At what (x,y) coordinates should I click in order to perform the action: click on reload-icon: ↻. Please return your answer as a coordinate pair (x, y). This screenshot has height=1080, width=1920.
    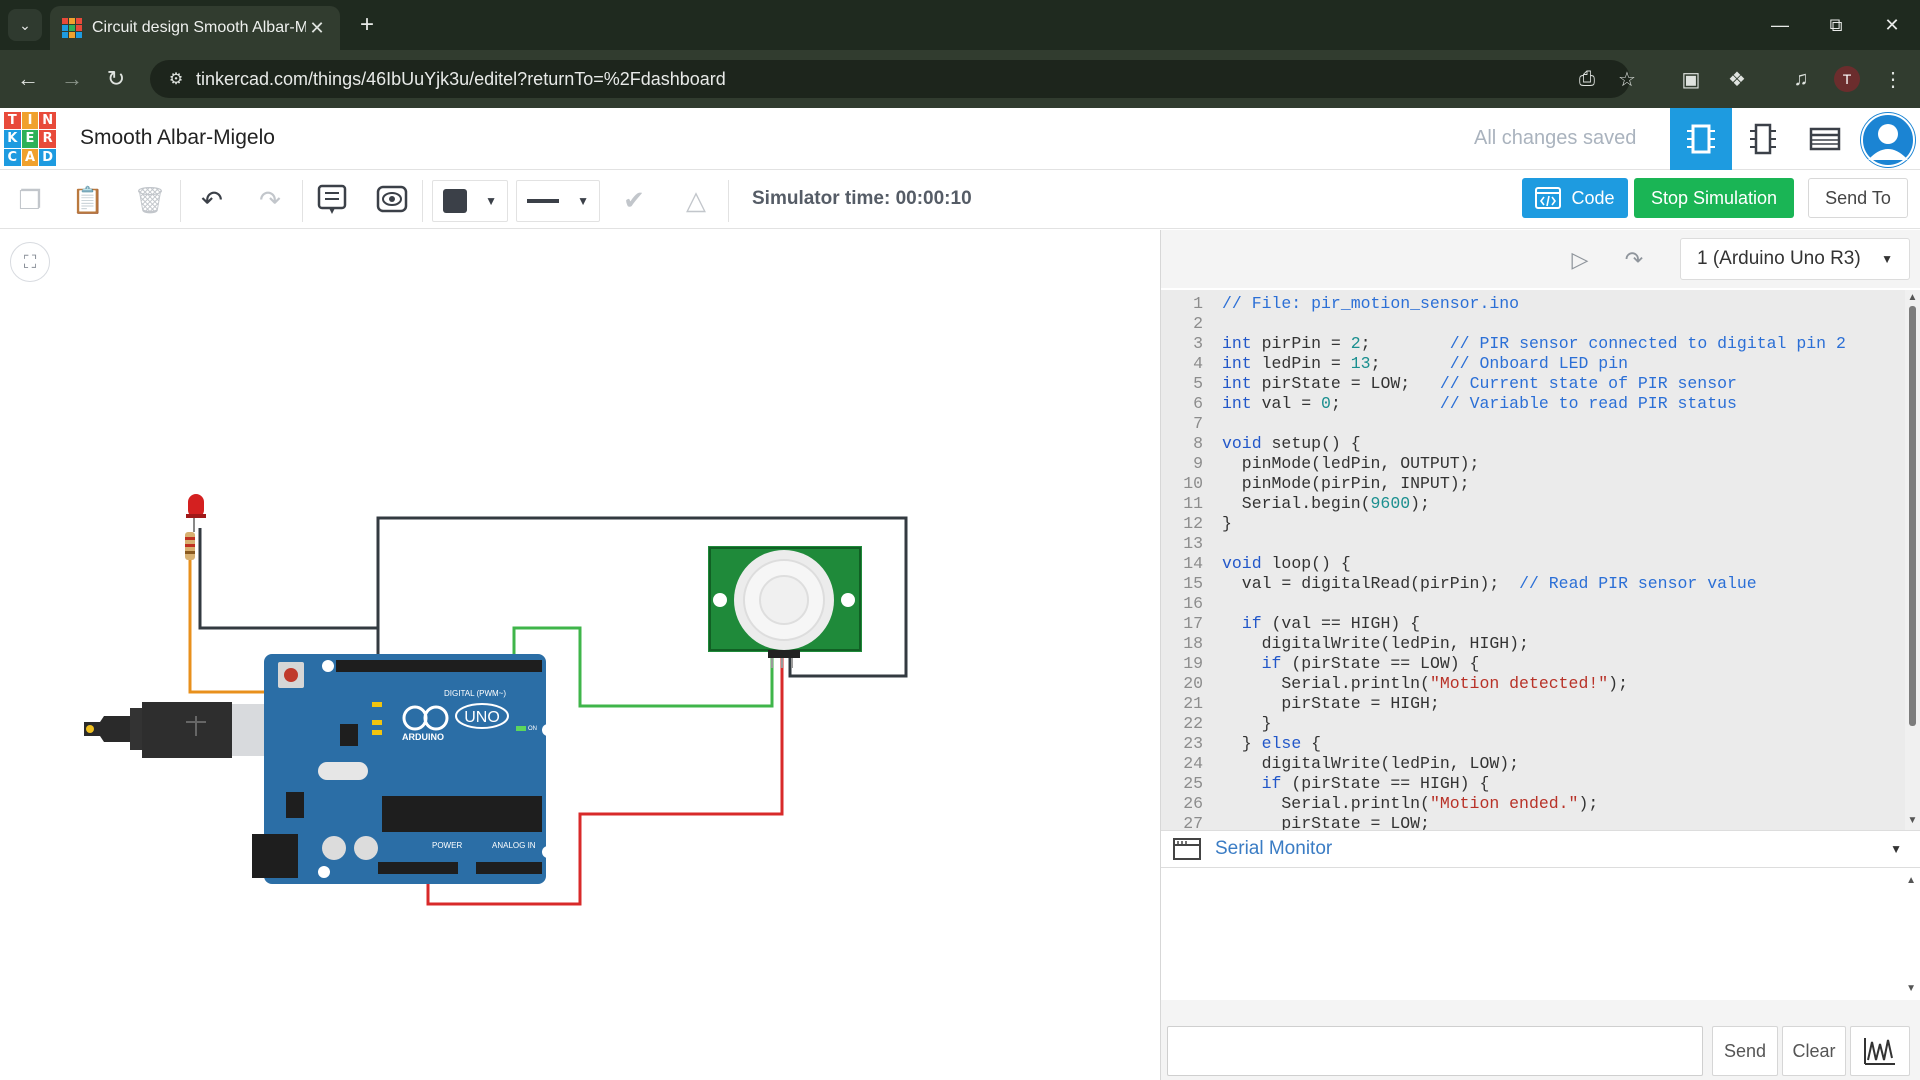
    Looking at the image, I should click on (116, 79).